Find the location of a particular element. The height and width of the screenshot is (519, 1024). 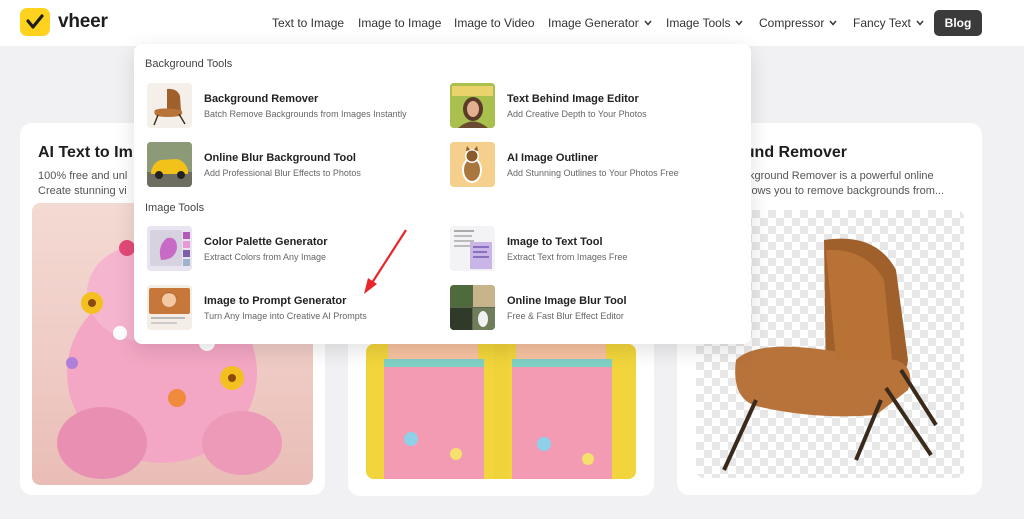

nav-image-tools: Image Tools is located at coordinates (705, 23).